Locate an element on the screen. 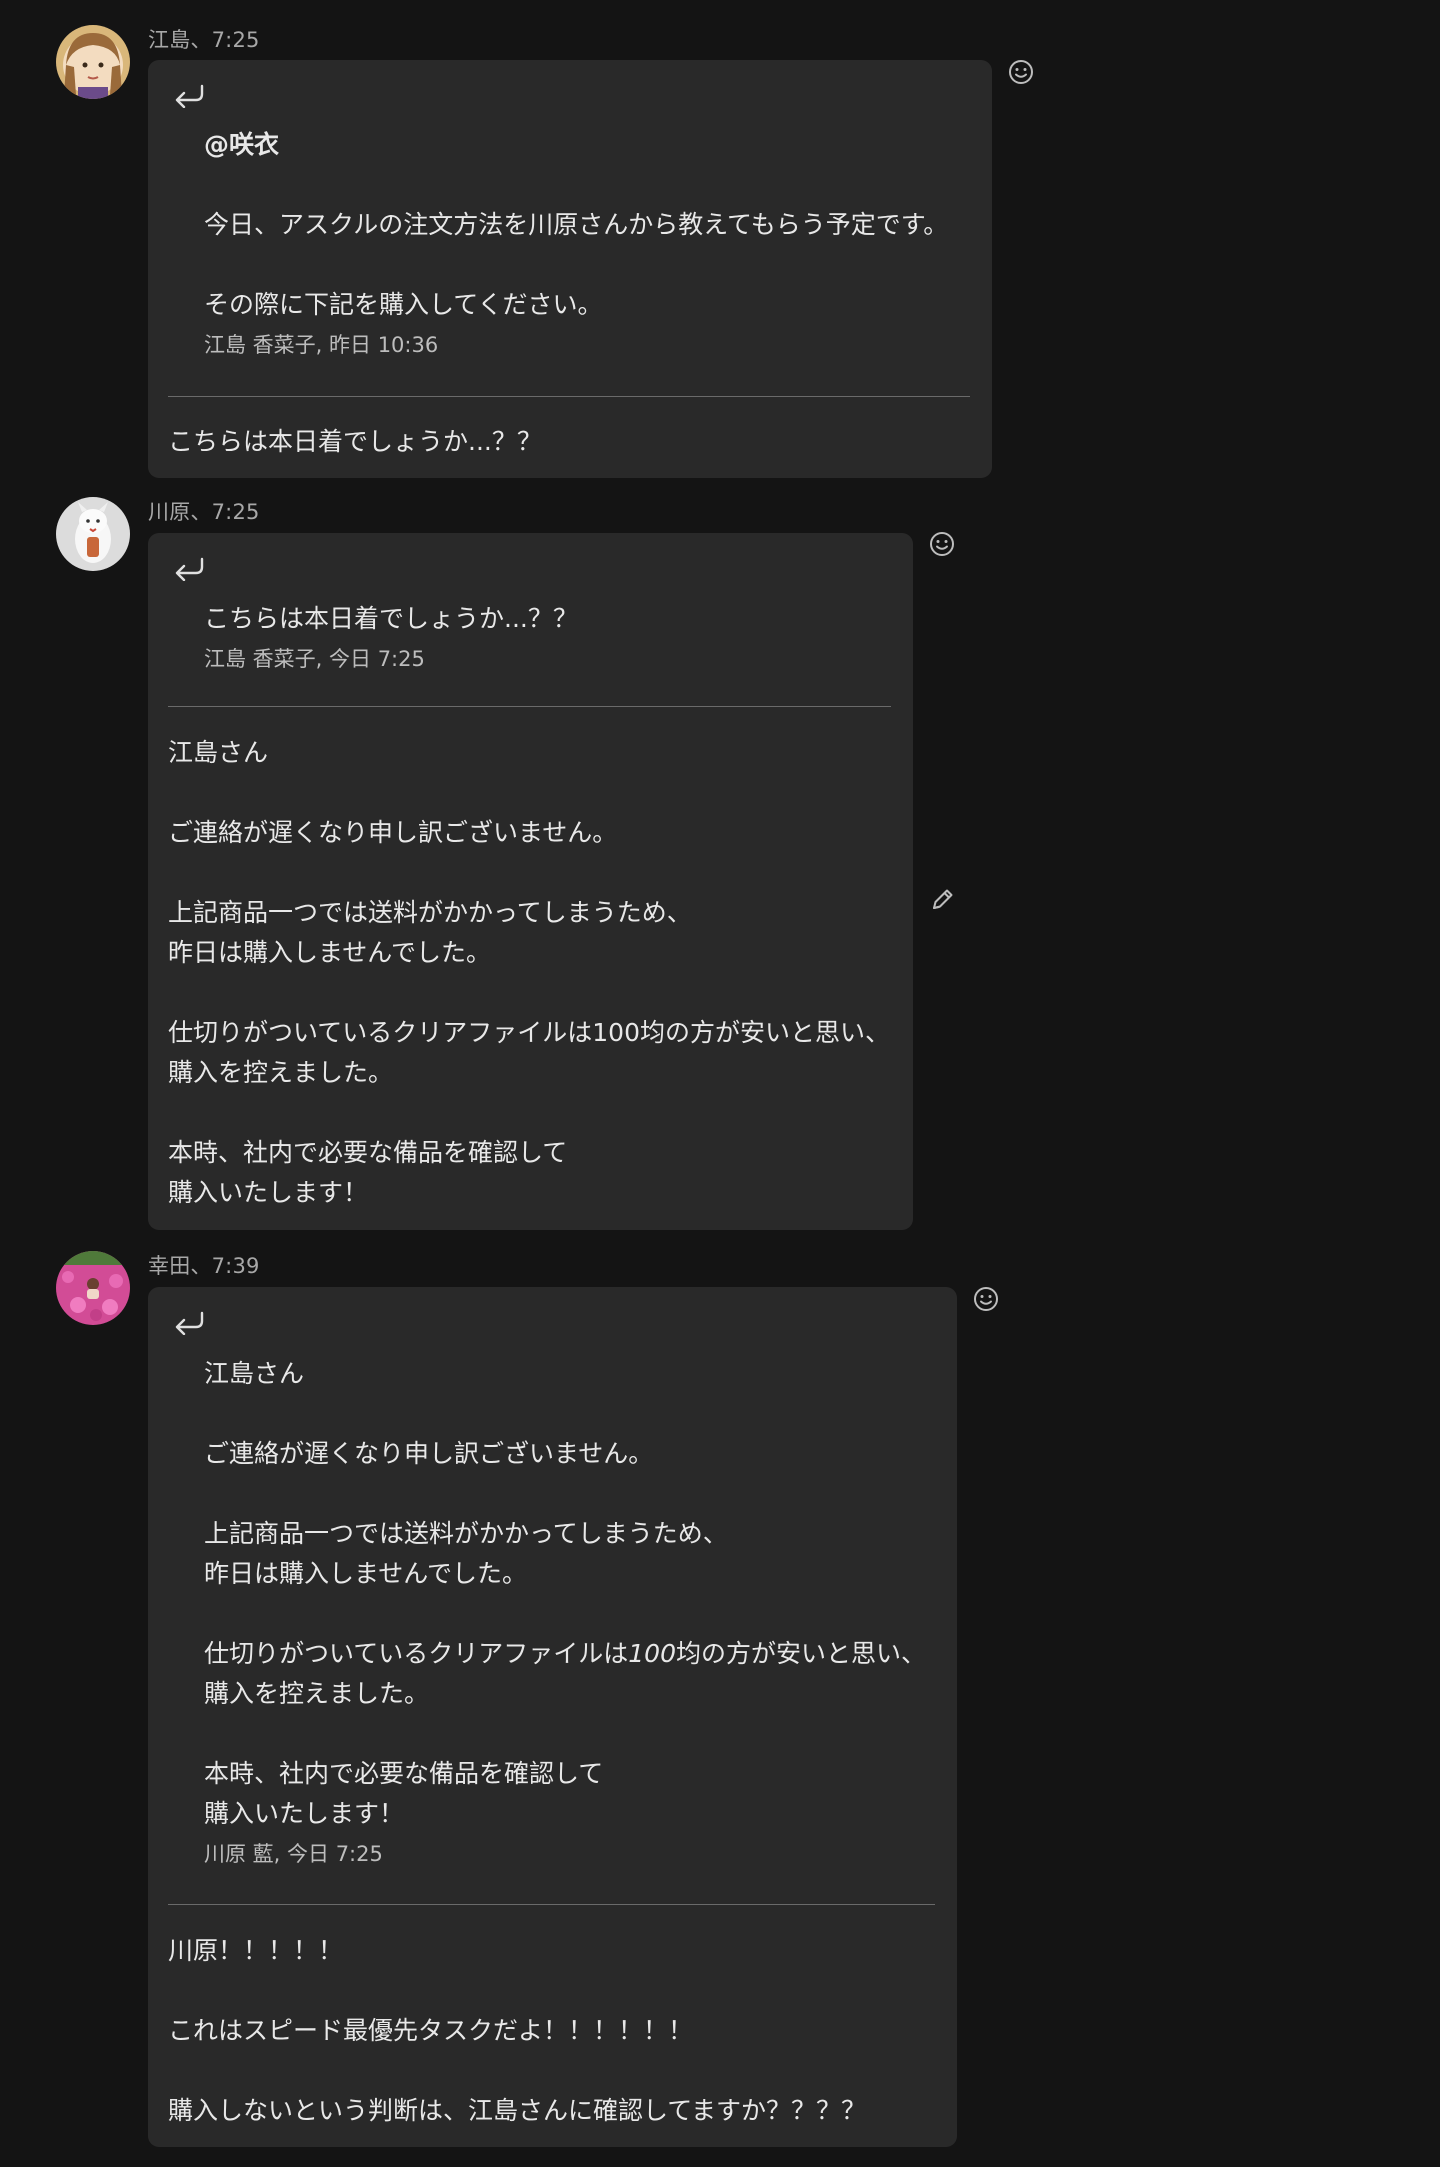 Image resolution: width=1440 pixels, height=2167 pixels. message-line: 川原！！！！！ is located at coordinates (256, 1950).